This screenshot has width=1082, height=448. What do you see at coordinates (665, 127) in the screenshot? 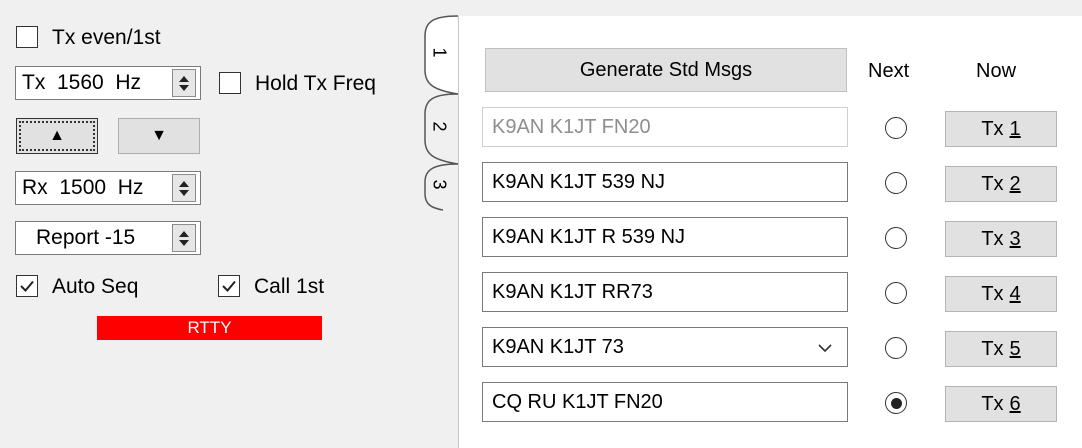
I see `tx1-message-field: K9AN K1JT FN20` at bounding box center [665, 127].